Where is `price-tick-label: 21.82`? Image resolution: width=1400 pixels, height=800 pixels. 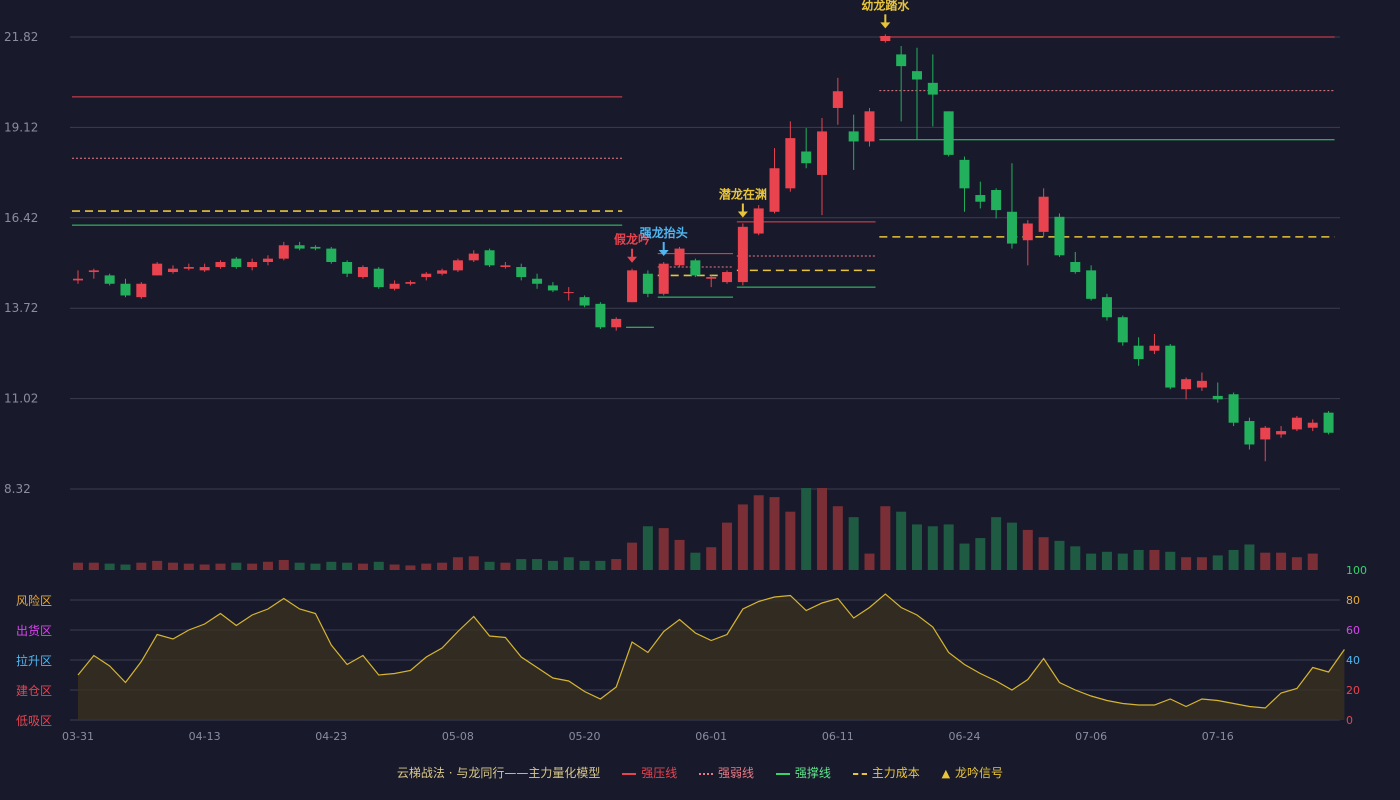 price-tick-label: 21.82 is located at coordinates (21, 37).